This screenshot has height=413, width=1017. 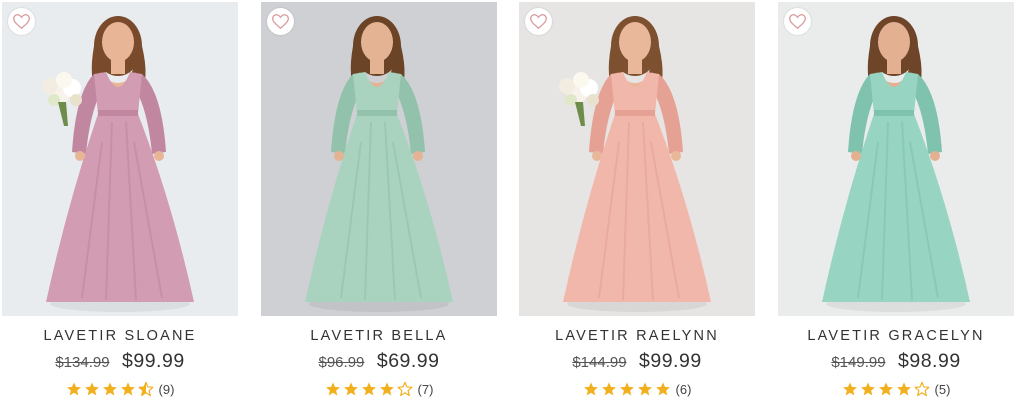 What do you see at coordinates (82, 362) in the screenshot?
I see `original-price: $134.99` at bounding box center [82, 362].